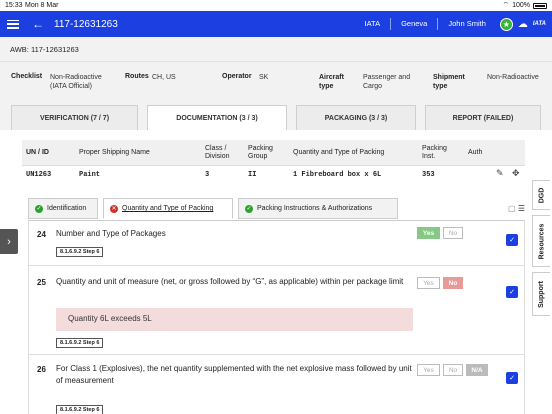 This screenshot has height=414, width=552. What do you see at coordinates (506, 24) in the screenshot?
I see `star-badge-icon: ★` at bounding box center [506, 24].